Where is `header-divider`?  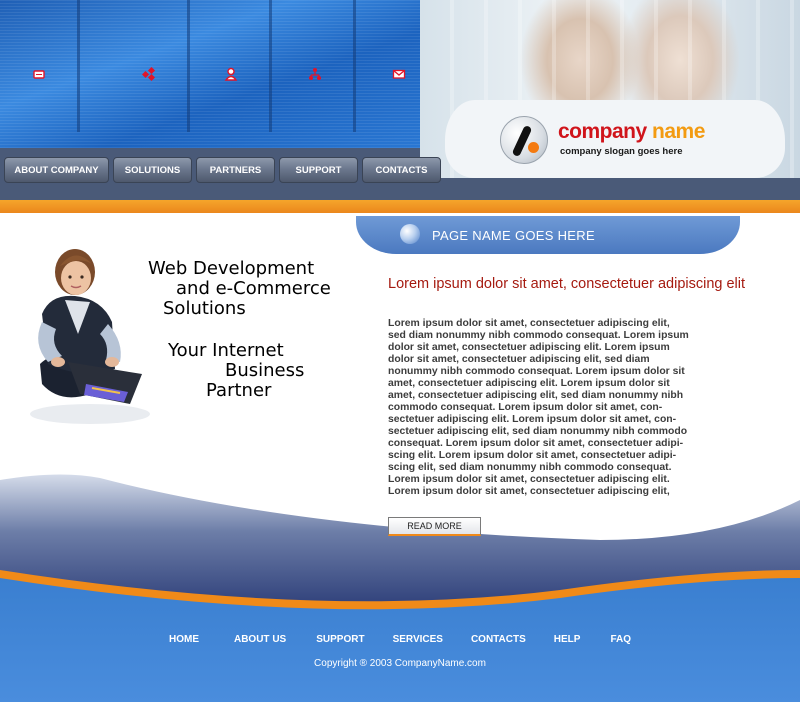
header-divider is located at coordinates (400, 214).